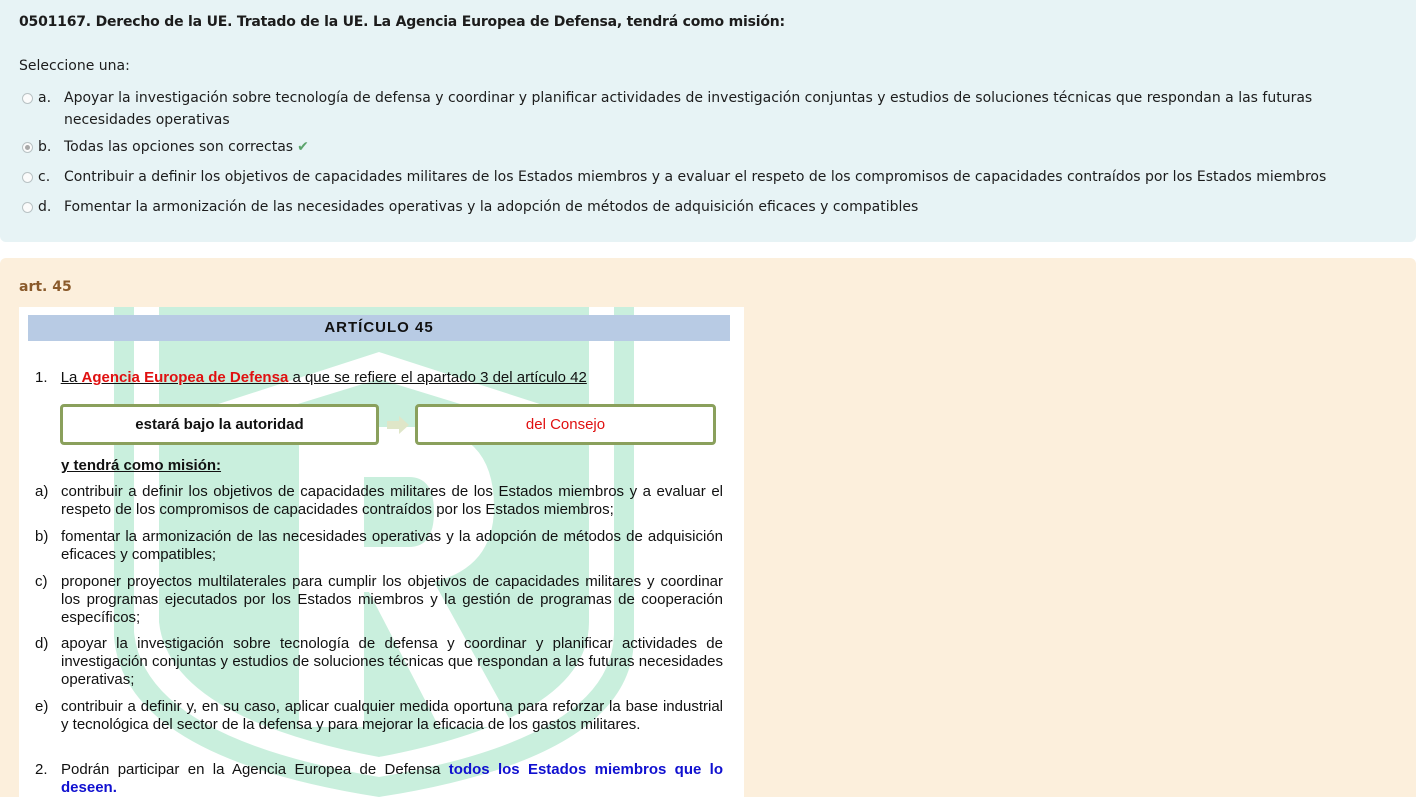 The width and height of the screenshot is (1416, 797). Describe the element at coordinates (45, 287) in the screenshot. I see `feedback-title: art. 45` at that location.